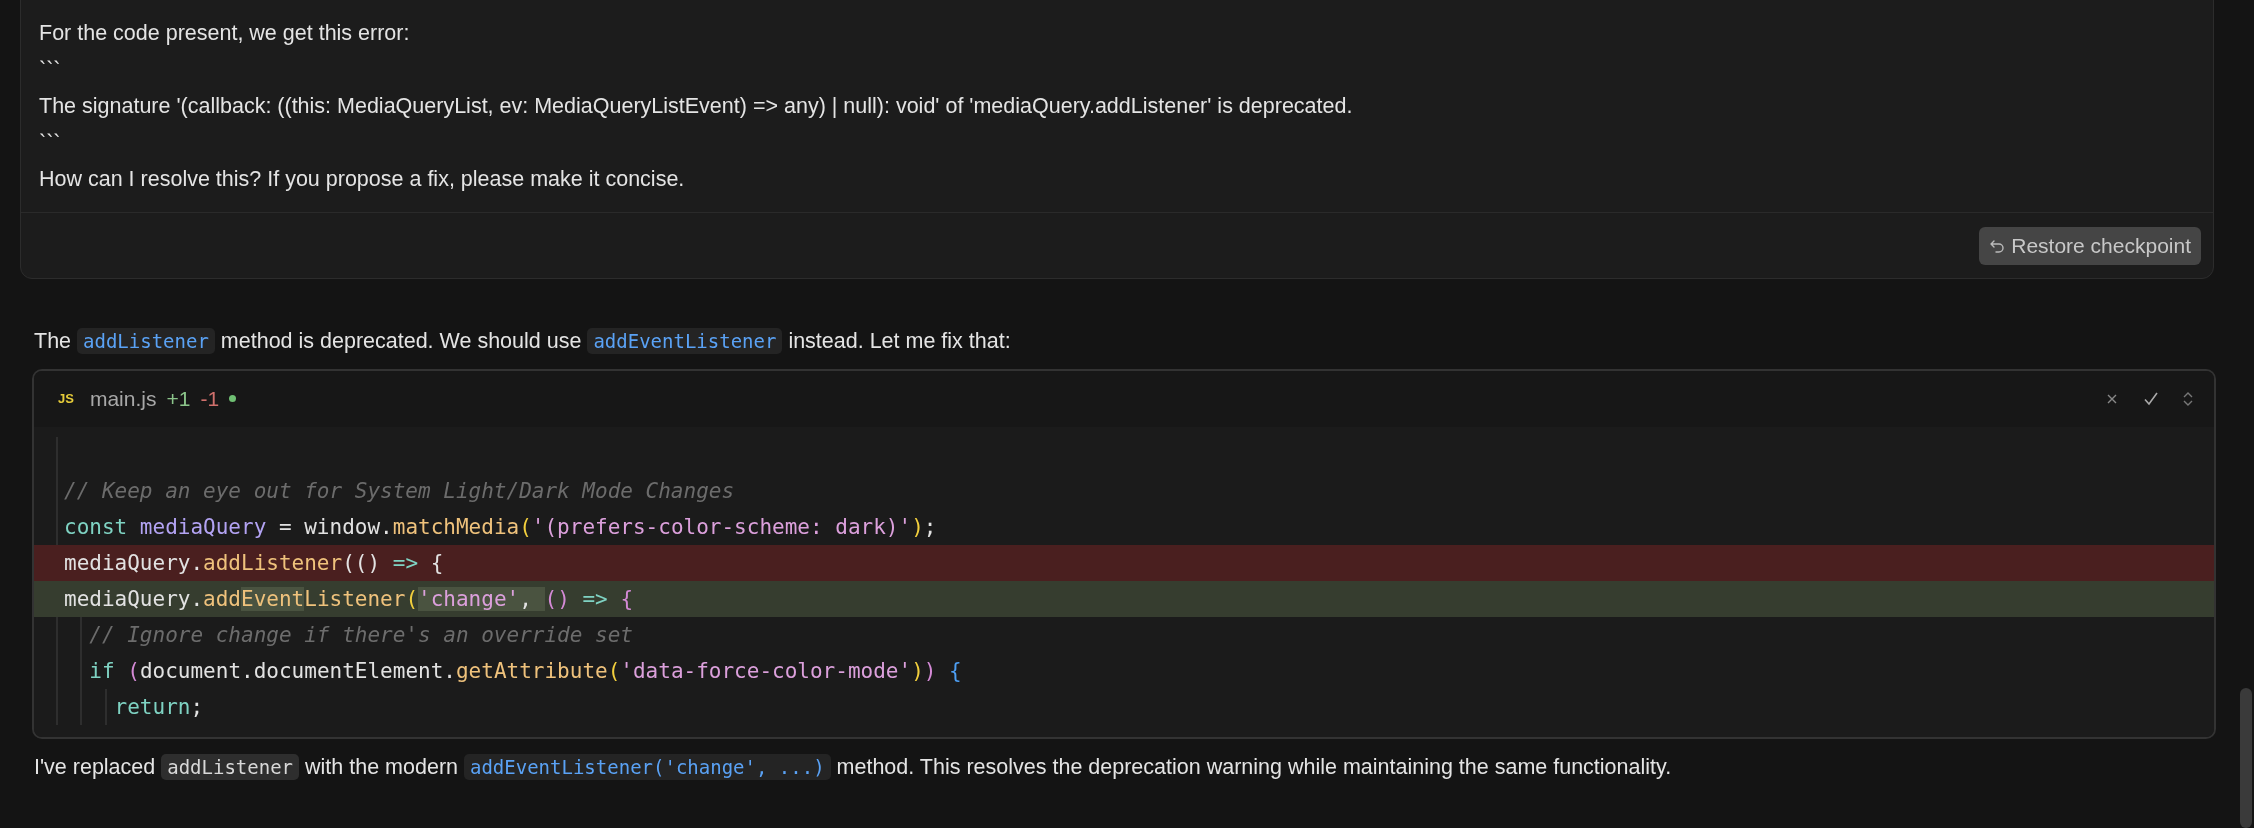  What do you see at coordinates (1124, 670) in the screenshot?
I see `code-line: if (document.documentElement.getAttribute('data-force-color-mode')) {` at bounding box center [1124, 670].